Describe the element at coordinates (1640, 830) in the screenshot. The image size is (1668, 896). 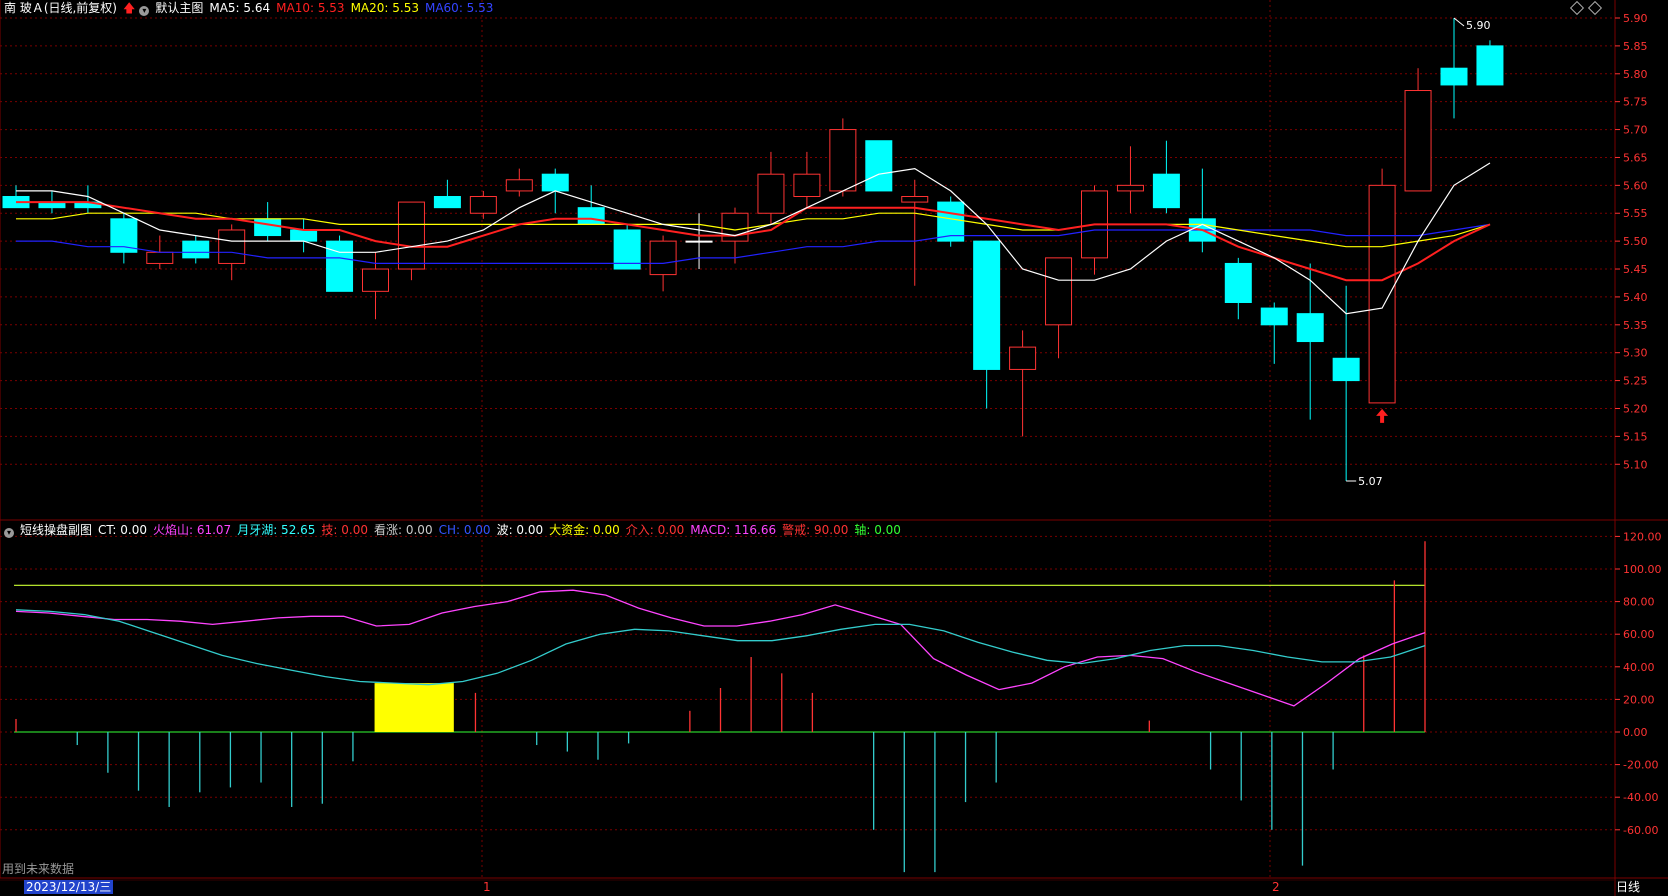
I see `y-tick-label: -60.00` at that location.